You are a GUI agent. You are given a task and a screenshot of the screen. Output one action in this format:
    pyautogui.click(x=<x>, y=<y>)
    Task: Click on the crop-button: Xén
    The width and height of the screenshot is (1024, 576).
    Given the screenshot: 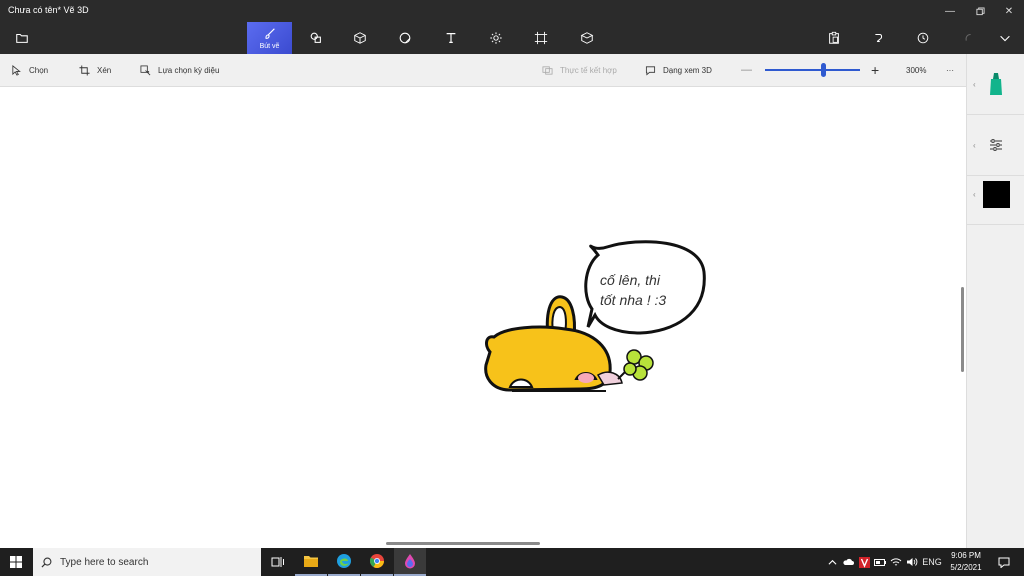 What is the action you would take?
    pyautogui.click(x=95, y=70)
    